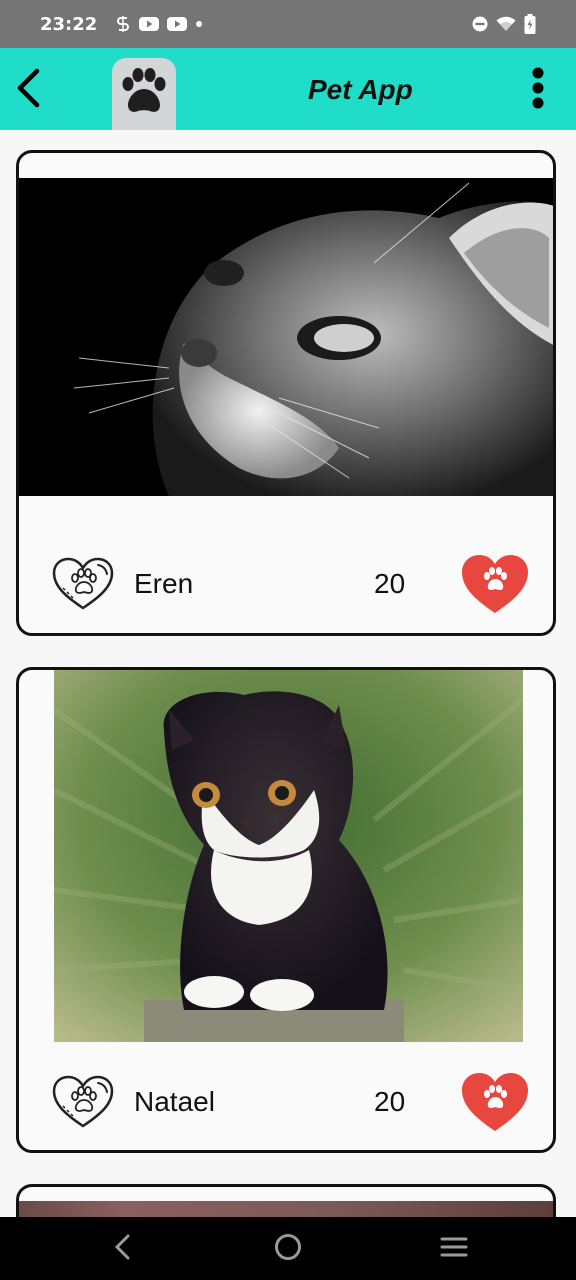 The width and height of the screenshot is (576, 1280). I want to click on app-logo, so click(144, 94).